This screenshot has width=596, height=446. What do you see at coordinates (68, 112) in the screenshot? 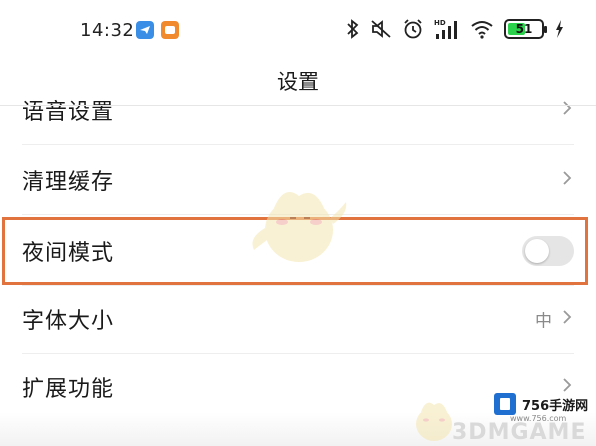
I see `settings-item-label: 语音设置` at bounding box center [68, 112].